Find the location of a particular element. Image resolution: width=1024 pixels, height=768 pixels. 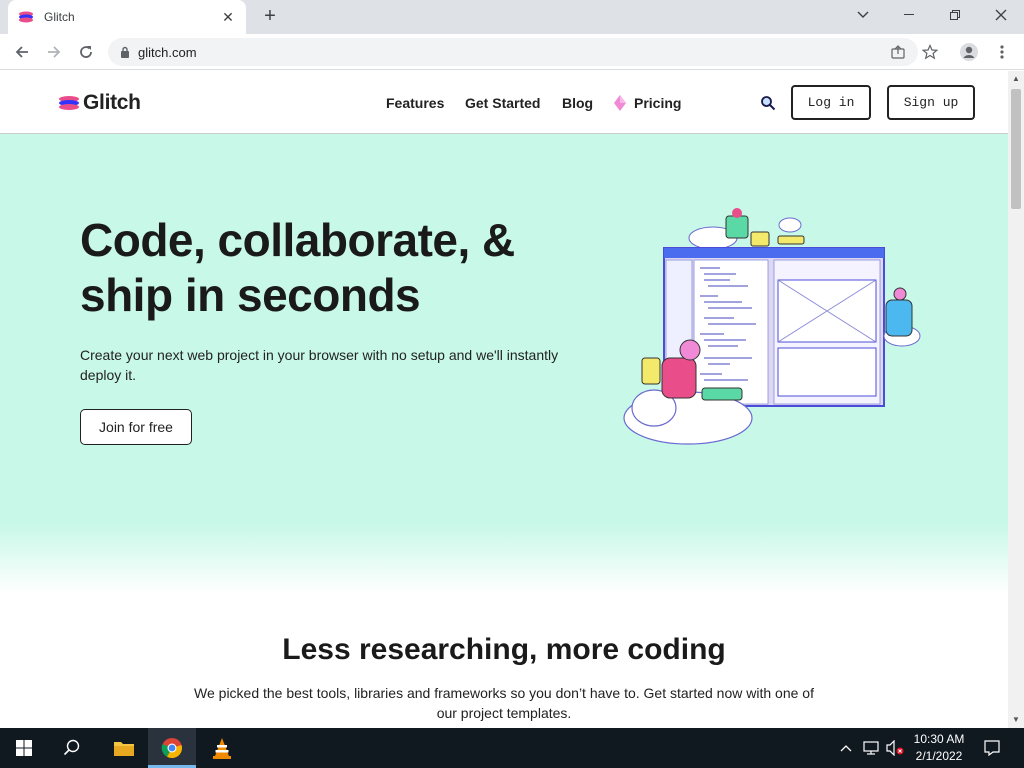

file-explorer-button is located at coordinates (124, 748).